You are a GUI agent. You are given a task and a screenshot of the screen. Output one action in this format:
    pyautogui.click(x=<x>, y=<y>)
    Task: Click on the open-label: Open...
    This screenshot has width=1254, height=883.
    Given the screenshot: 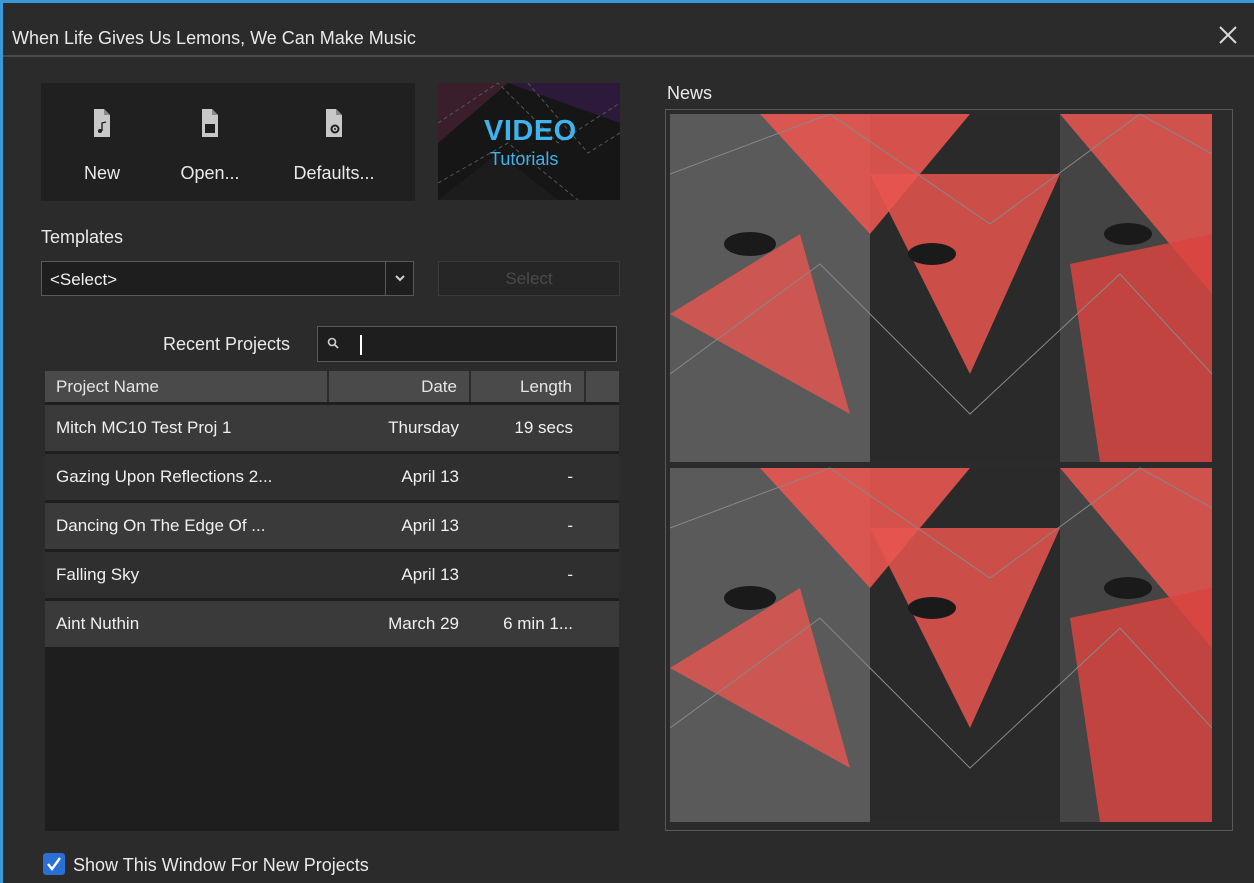 What is the action you would take?
    pyautogui.click(x=210, y=173)
    